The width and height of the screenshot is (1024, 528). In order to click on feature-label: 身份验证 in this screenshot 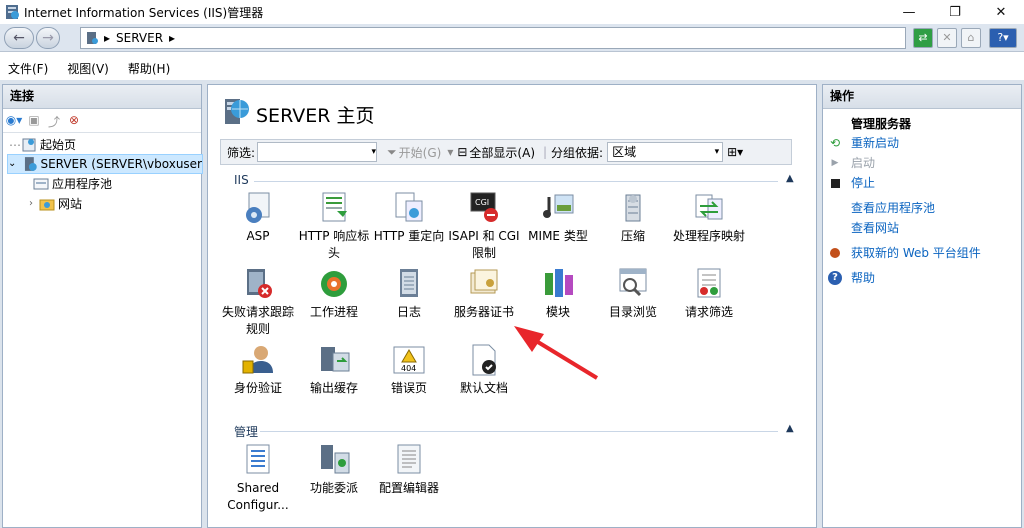, I will do `click(257, 388)`.